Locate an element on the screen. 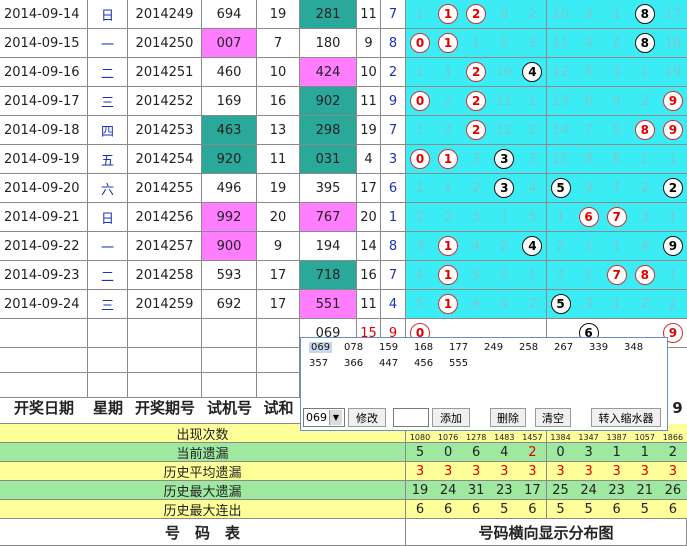 The image size is (687, 546). select-value: 069 is located at coordinates (316, 417).